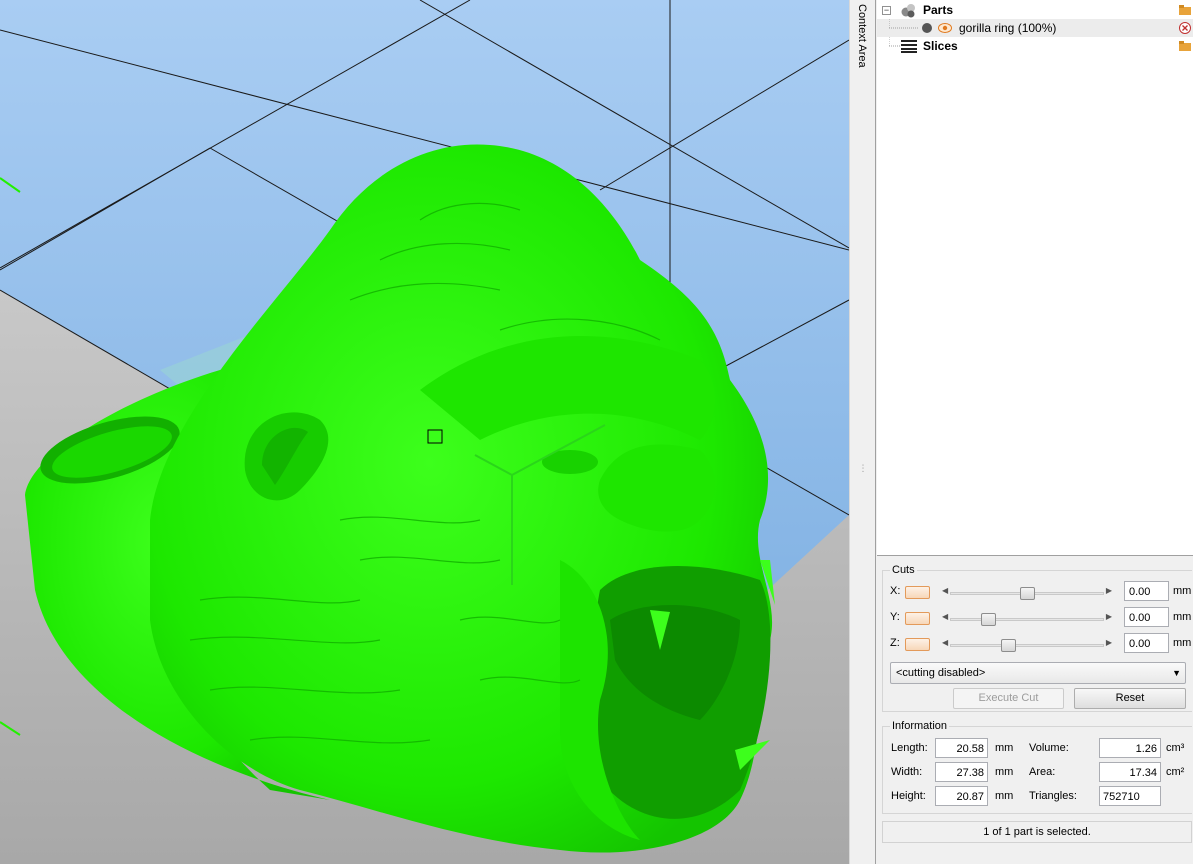 This screenshot has width=1193, height=864. Describe the element at coordinates (961, 796) in the screenshot. I see `height-value: 20.87` at that location.